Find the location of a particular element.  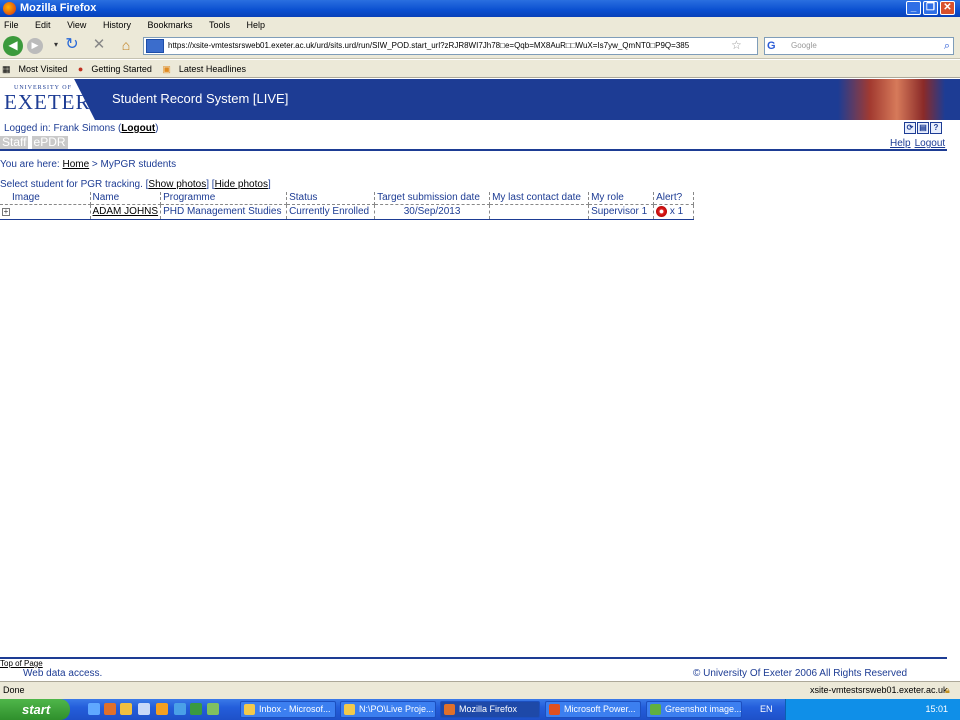

col-programme: Programme is located at coordinates (224, 198).